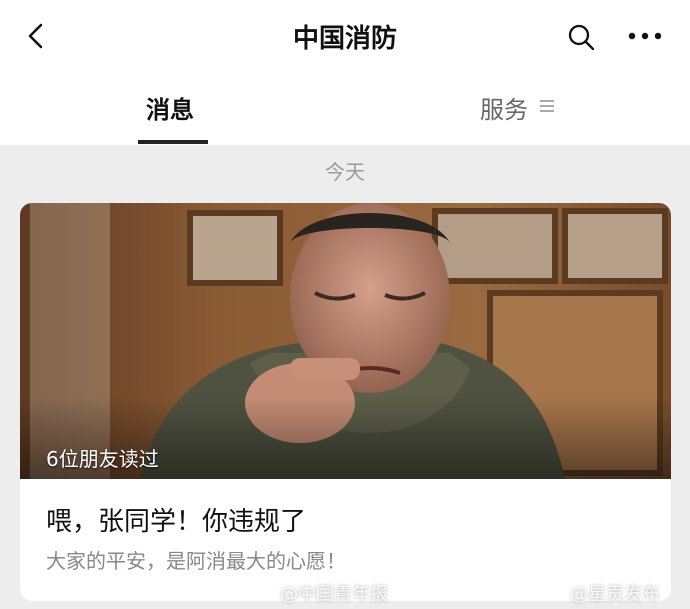 This screenshot has height=609, width=690. I want to click on watermark-xinggong: @星贡发布, so click(615, 594).